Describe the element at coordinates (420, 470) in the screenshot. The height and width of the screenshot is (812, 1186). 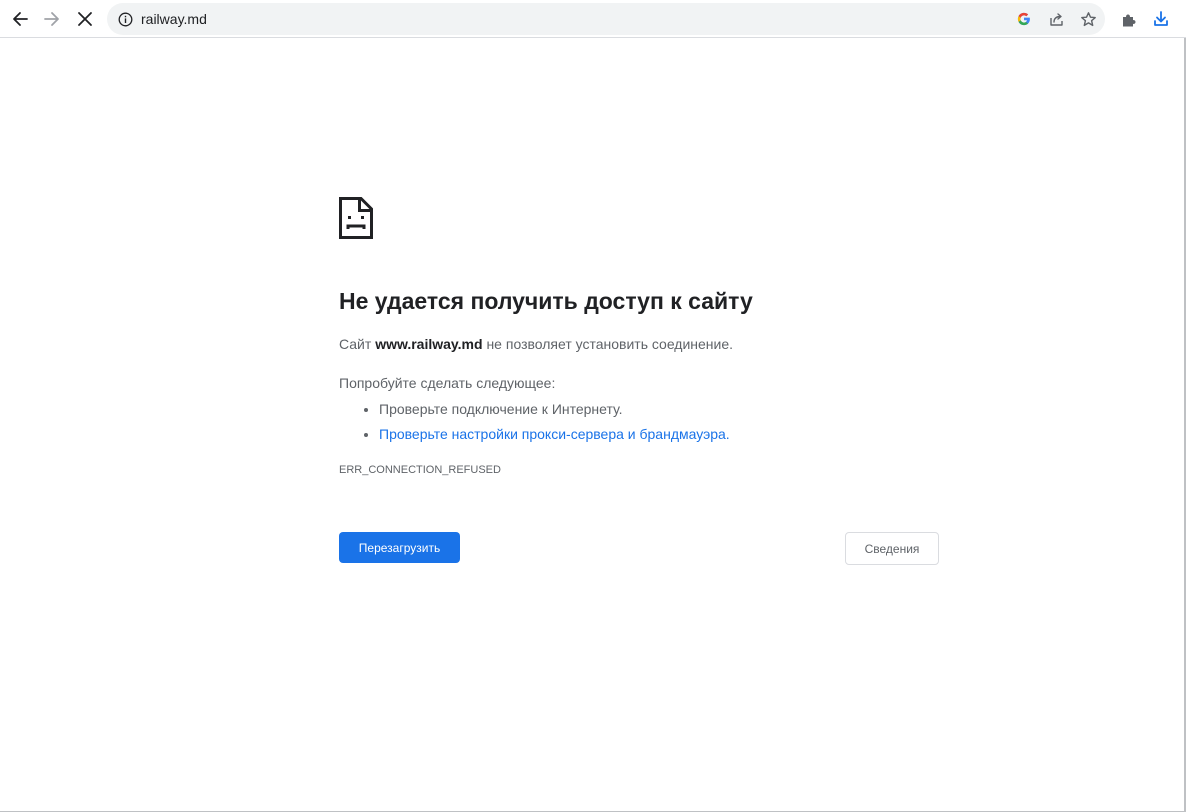
I see `error-code: ERR_CONNECTION_REFUSED` at that location.